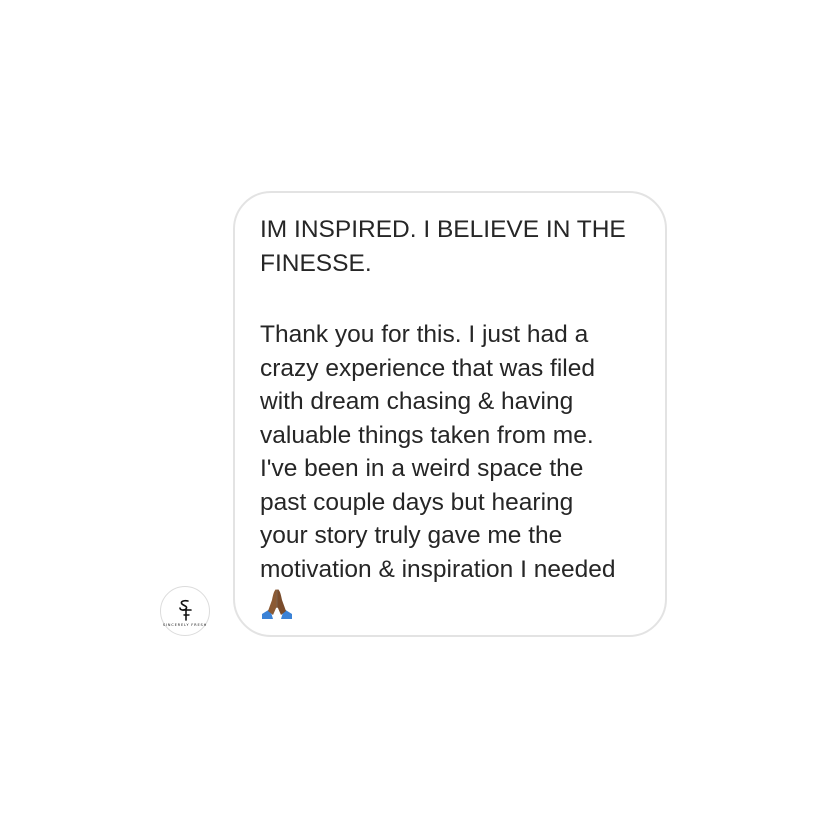 This screenshot has width=828, height=828. I want to click on folded-hands-icon, so click(277, 604).